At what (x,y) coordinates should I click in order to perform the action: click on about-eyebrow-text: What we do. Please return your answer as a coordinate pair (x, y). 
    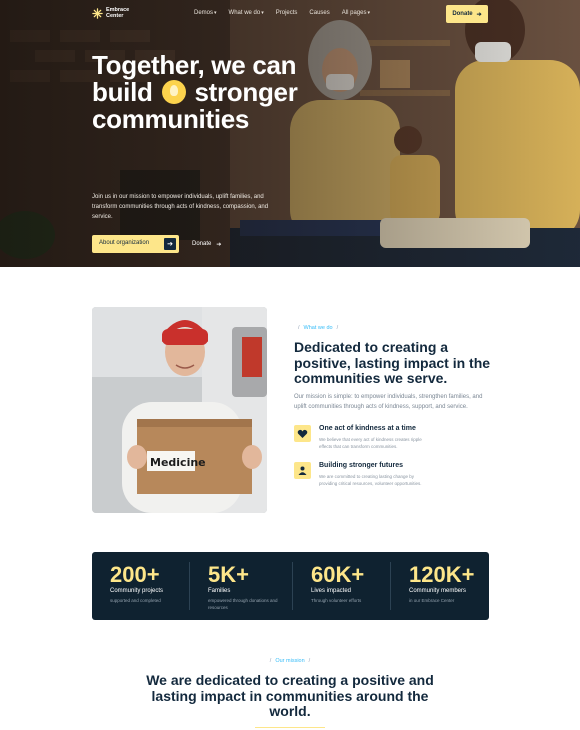
    Looking at the image, I should click on (318, 328).